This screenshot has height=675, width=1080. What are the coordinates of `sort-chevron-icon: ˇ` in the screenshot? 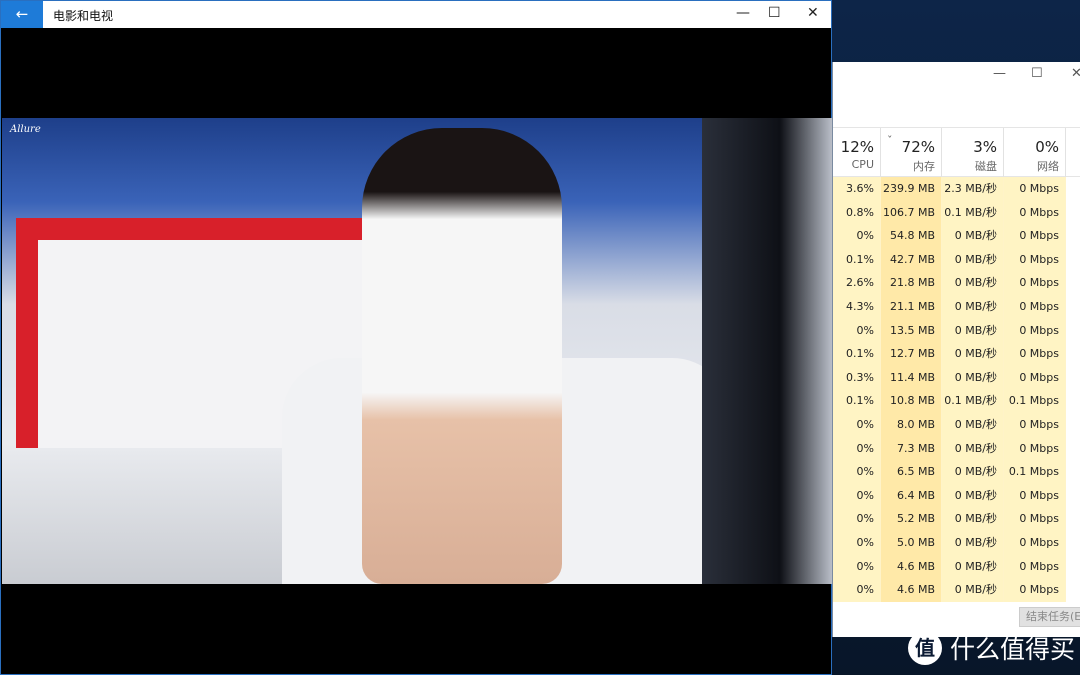 It's located at (890, 140).